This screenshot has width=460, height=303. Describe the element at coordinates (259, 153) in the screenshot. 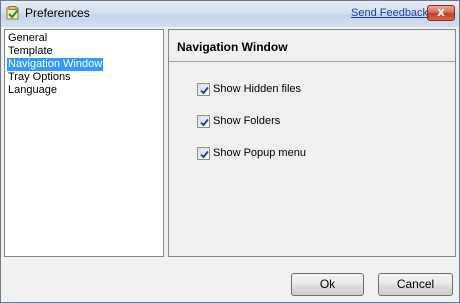

I see `show-popup-menu-label: Show Popup menu` at that location.